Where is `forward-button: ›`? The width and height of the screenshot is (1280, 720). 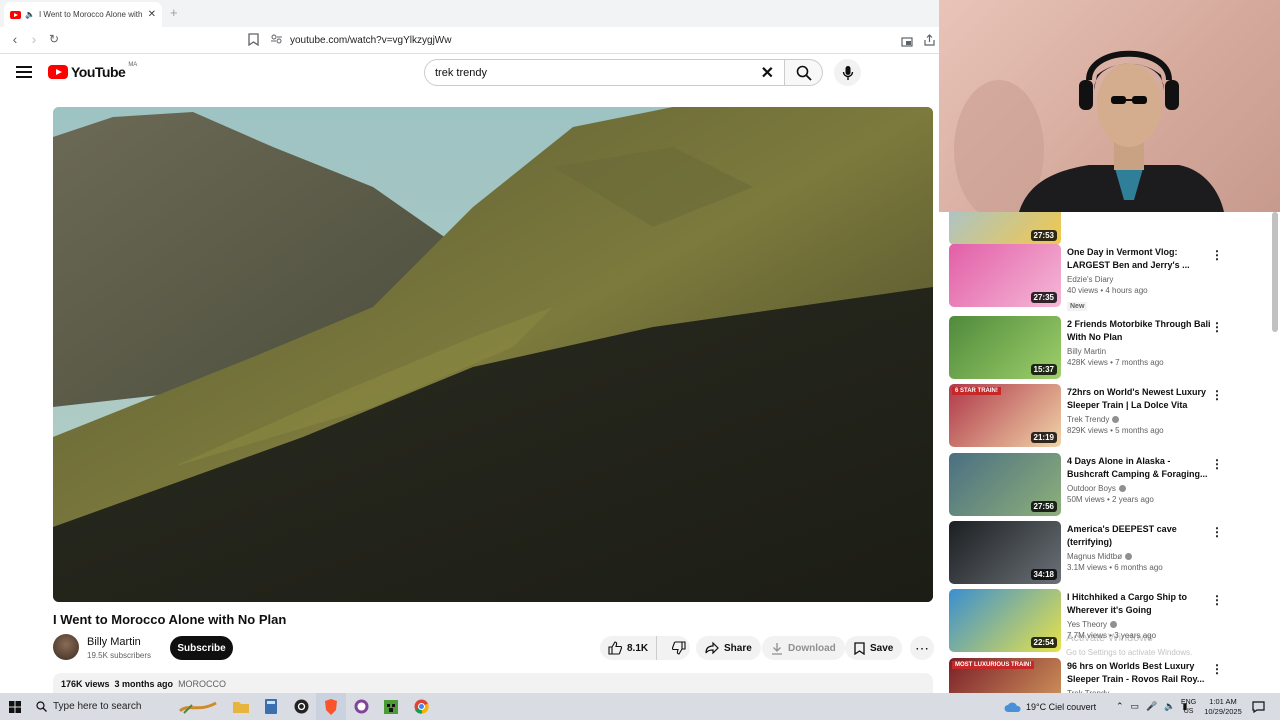 forward-button: › is located at coordinates (34, 39).